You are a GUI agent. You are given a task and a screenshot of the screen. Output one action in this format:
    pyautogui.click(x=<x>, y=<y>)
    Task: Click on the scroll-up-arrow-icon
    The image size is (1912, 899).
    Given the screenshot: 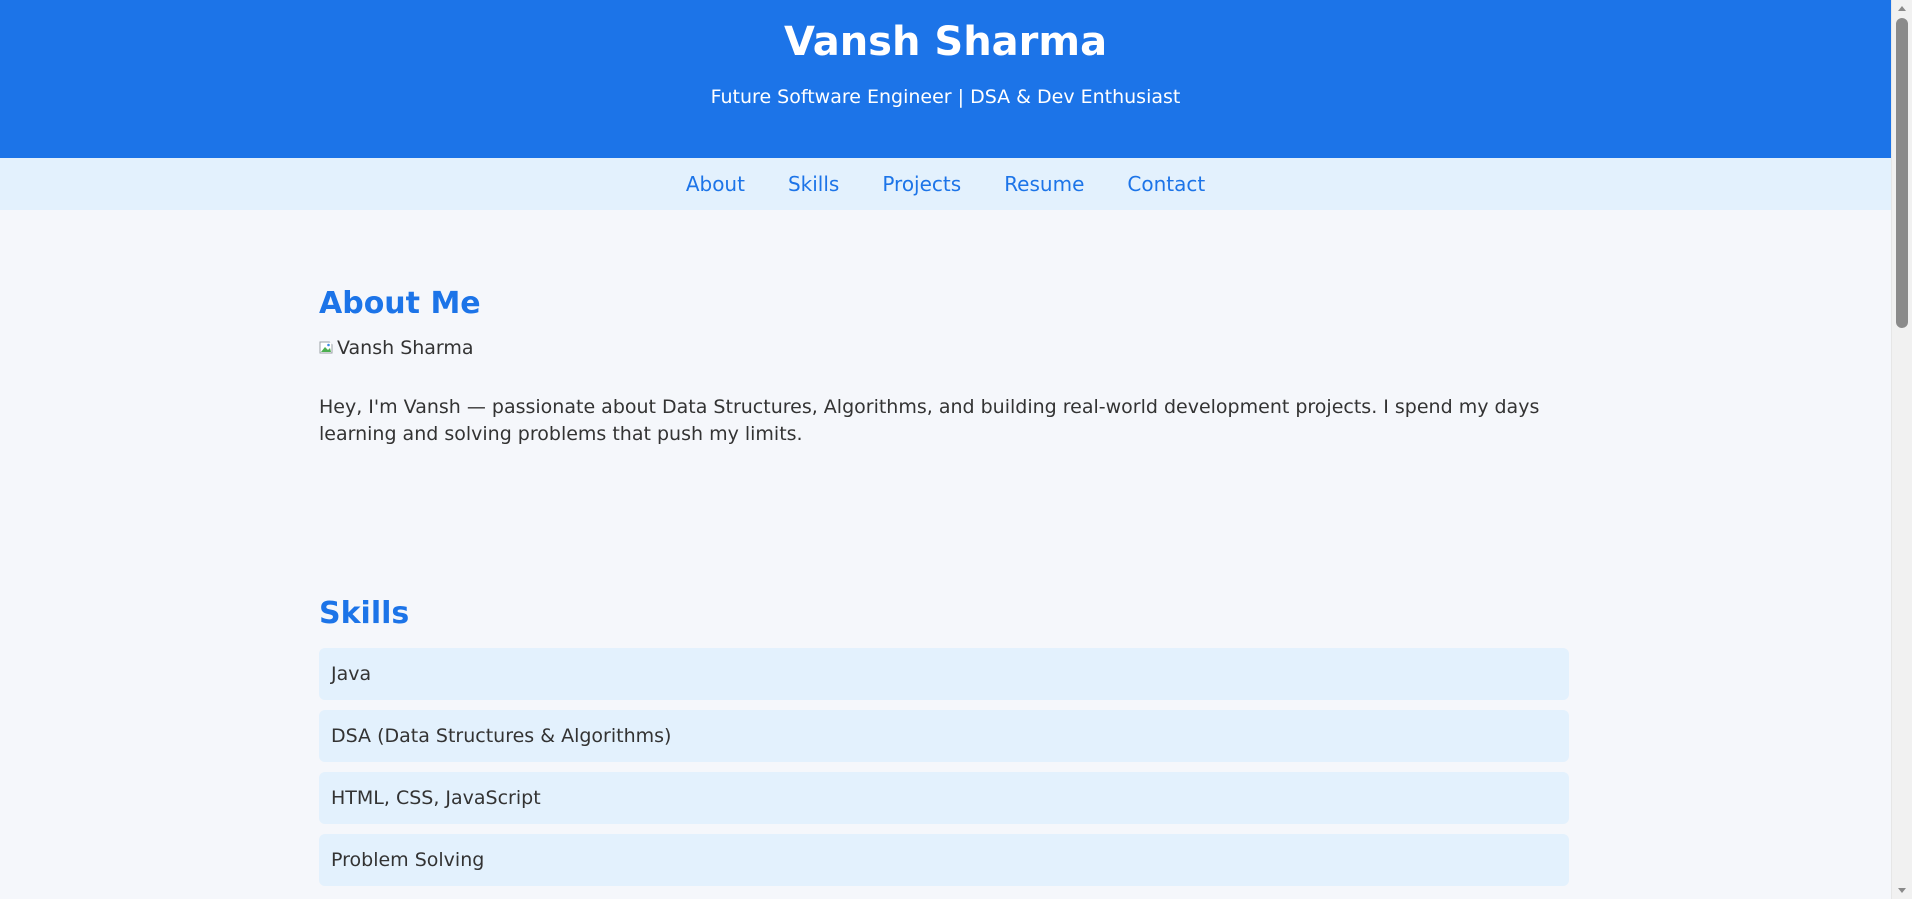 What is the action you would take?
    pyautogui.click(x=1902, y=8)
    